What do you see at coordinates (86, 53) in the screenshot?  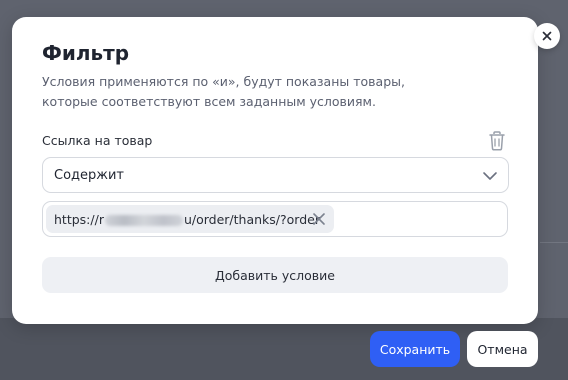 I see `dialog-title: Фильтр` at bounding box center [86, 53].